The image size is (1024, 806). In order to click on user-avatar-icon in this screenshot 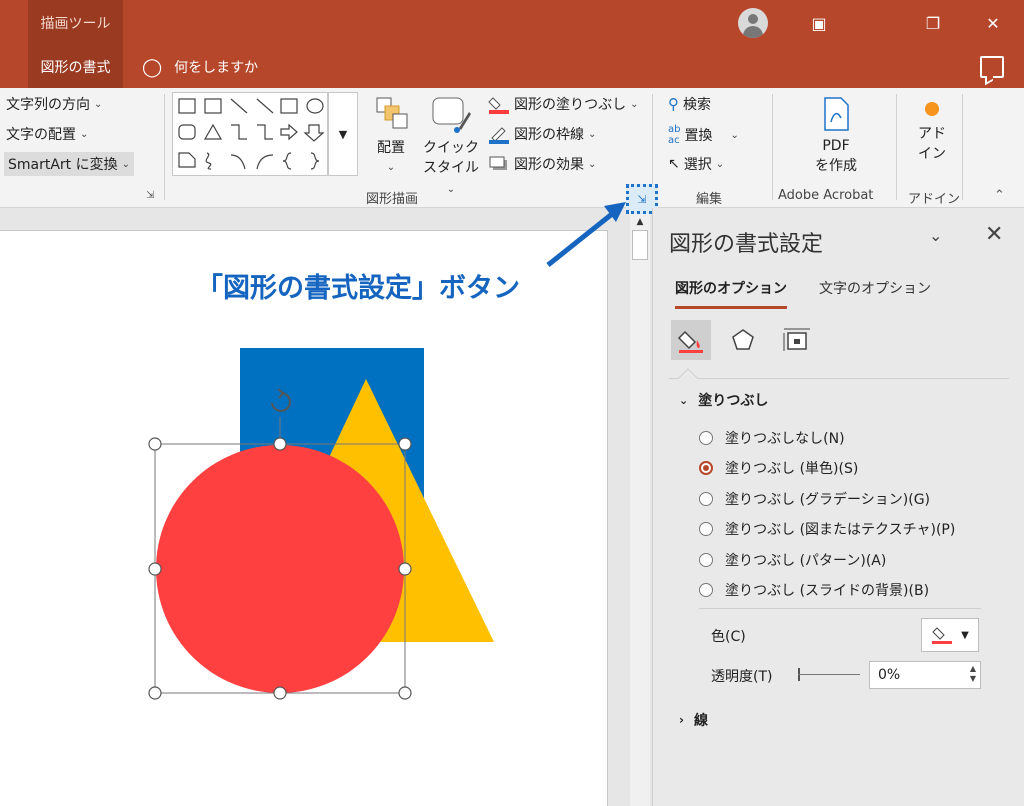, I will do `click(753, 23)`.